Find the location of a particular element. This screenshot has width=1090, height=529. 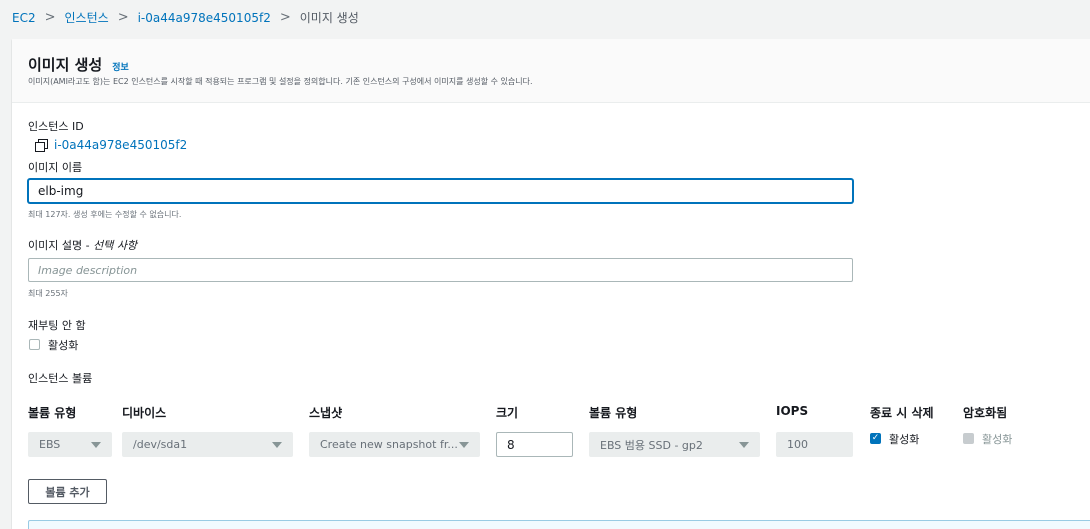

image-description-hint: 최대 255자 is located at coordinates (48, 293).